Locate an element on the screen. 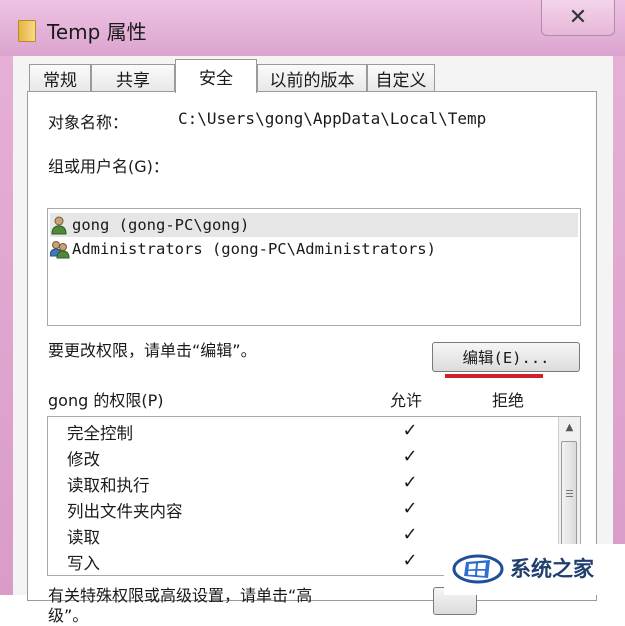  permission-name: 完全控制 is located at coordinates (100, 433).